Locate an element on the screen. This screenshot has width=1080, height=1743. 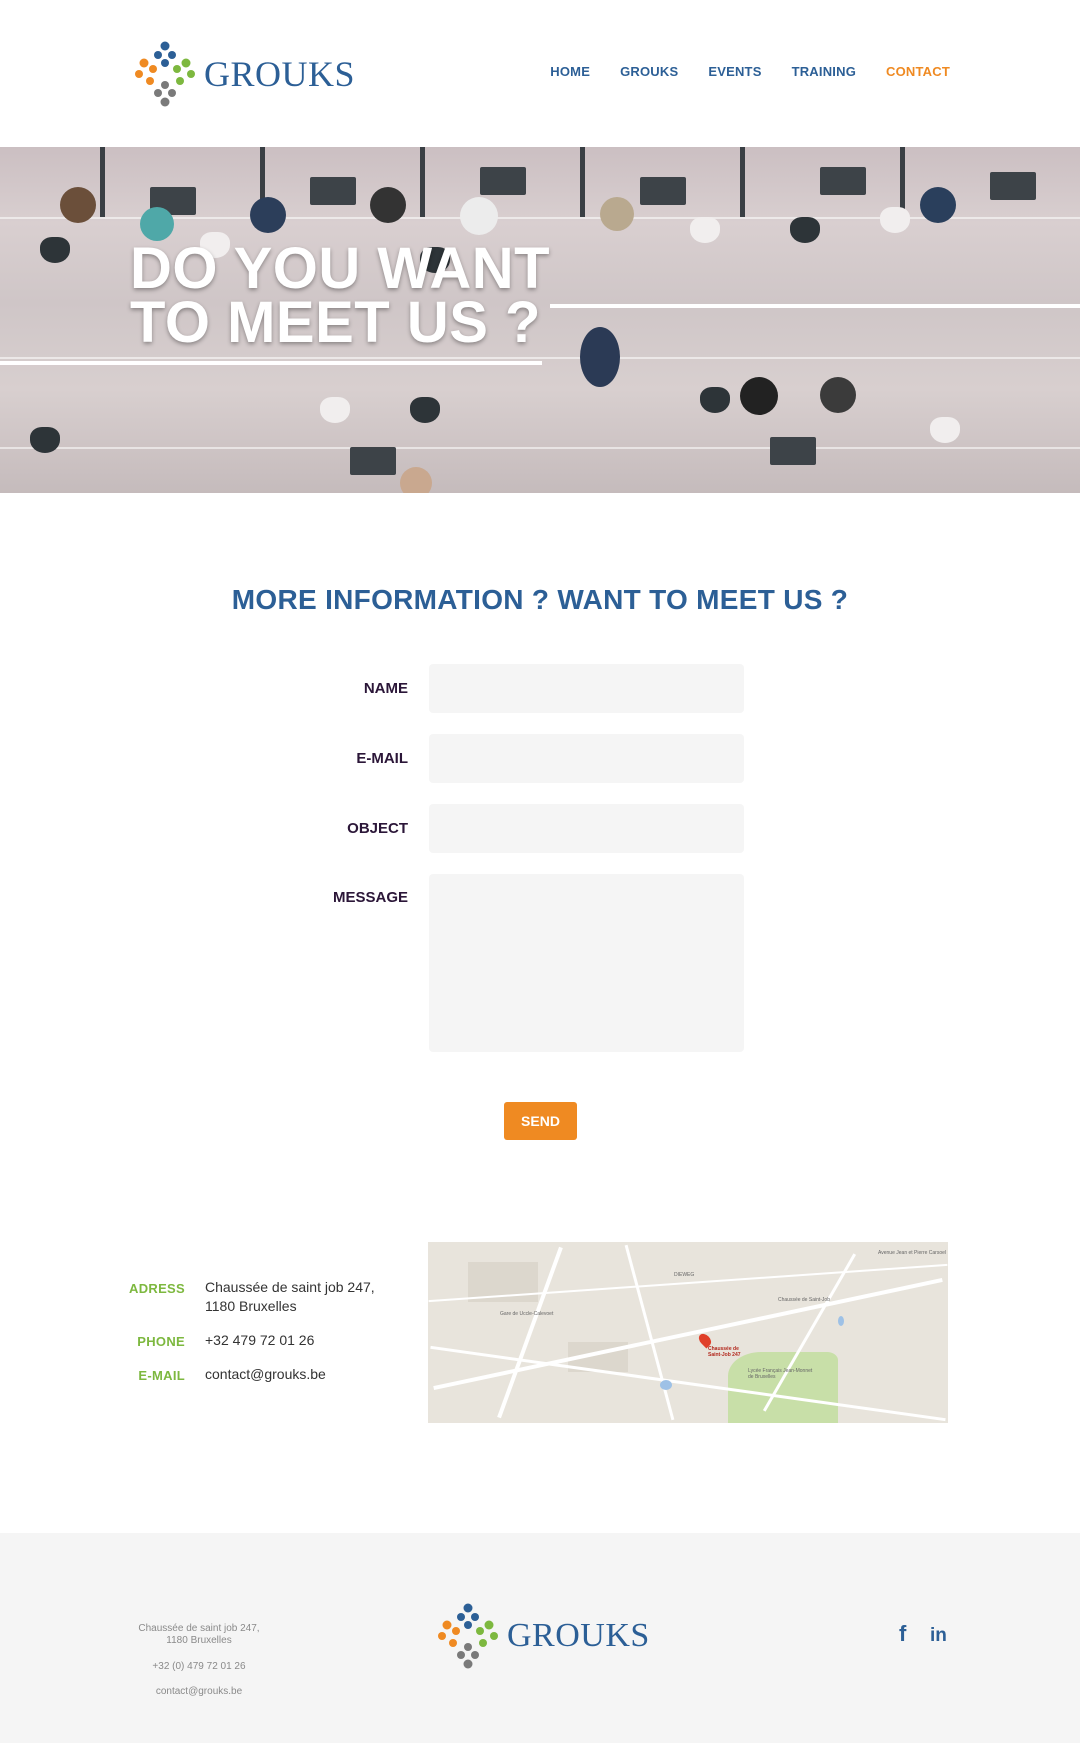
map-label-chaussee: Chaussée de Saint-Job is located at coordinates (804, 1300).